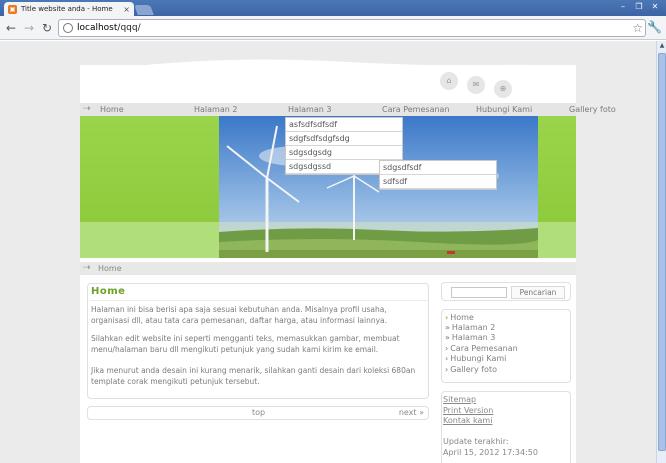  I want to click on top-link: top, so click(258, 412).